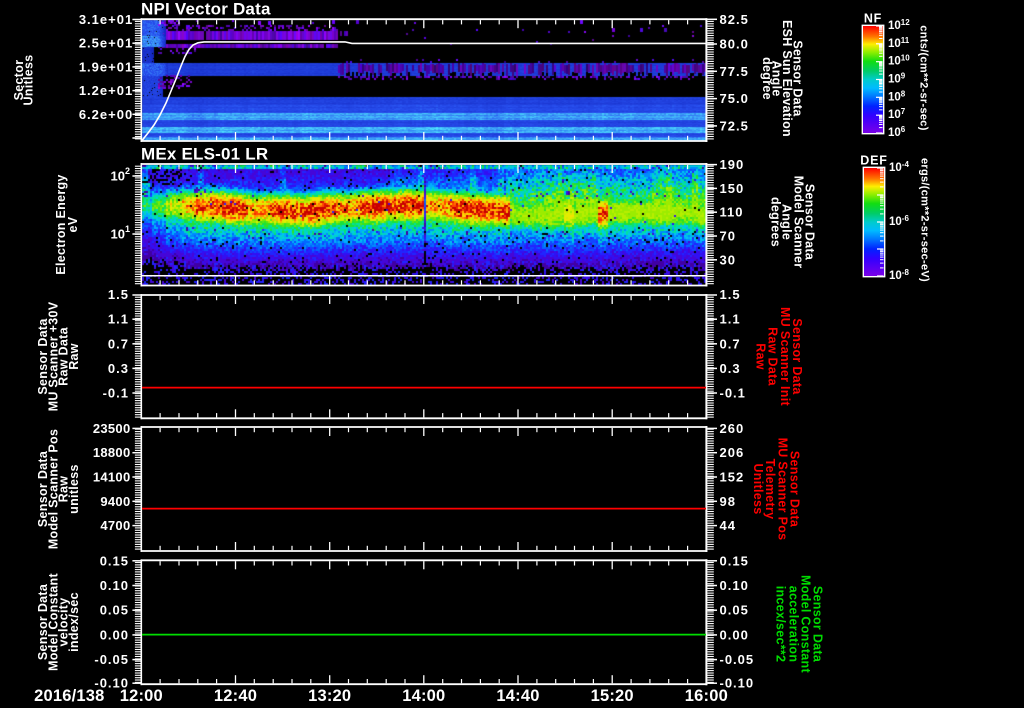 The width and height of the screenshot is (1024, 708). I want to click on svg-text: 10-6, so click(899, 221).